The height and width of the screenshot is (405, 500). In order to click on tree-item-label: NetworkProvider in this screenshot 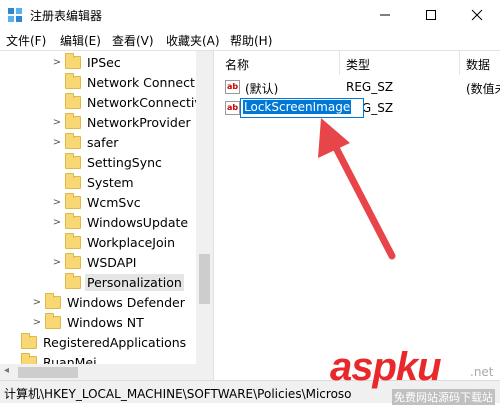, I will do `click(139, 122)`.